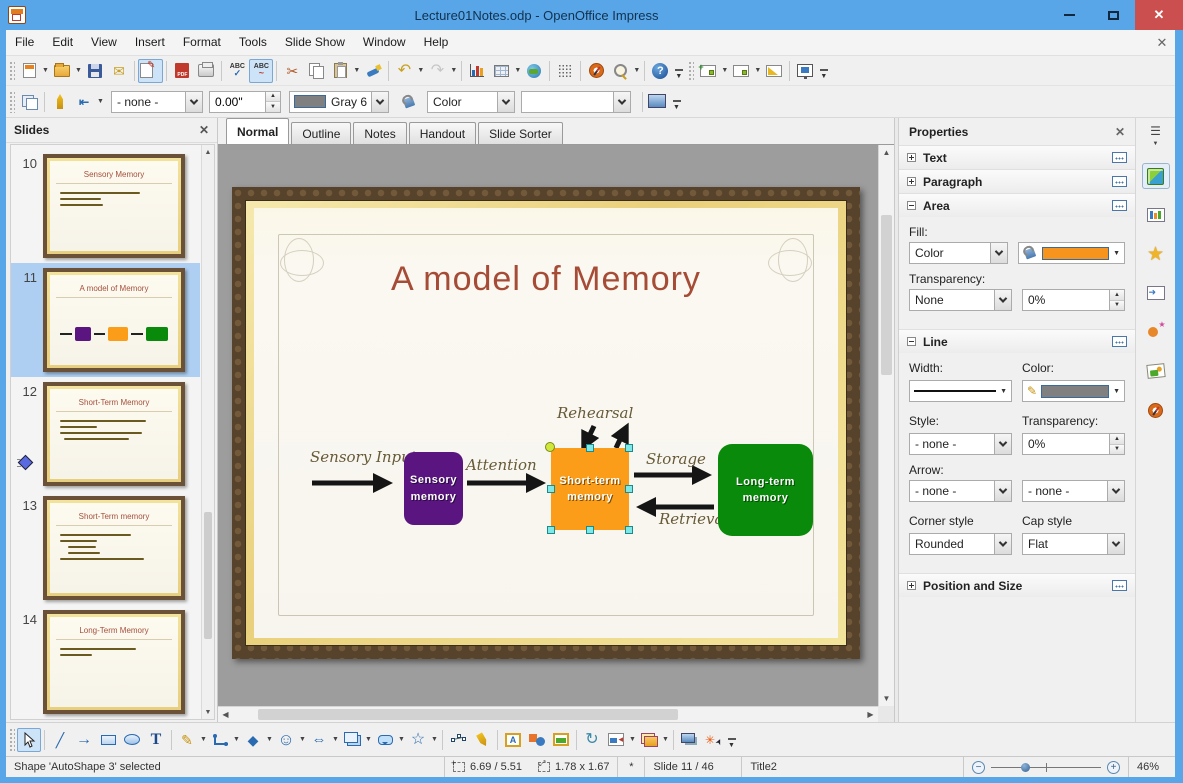 This screenshot has height=783, width=1183. I want to click on paste-dropdown: ▼, so click(356, 71).